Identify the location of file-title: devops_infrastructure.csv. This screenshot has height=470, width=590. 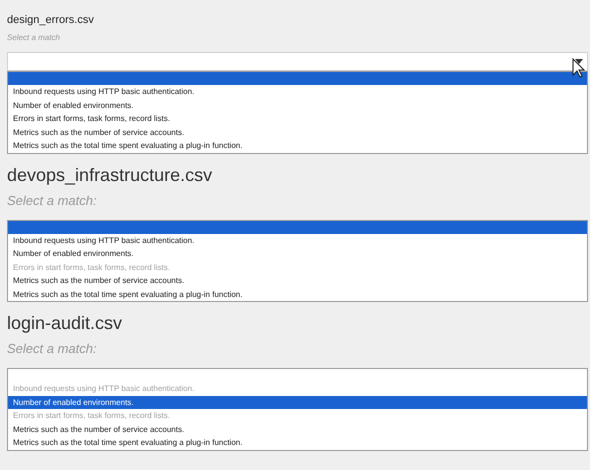
(110, 175).